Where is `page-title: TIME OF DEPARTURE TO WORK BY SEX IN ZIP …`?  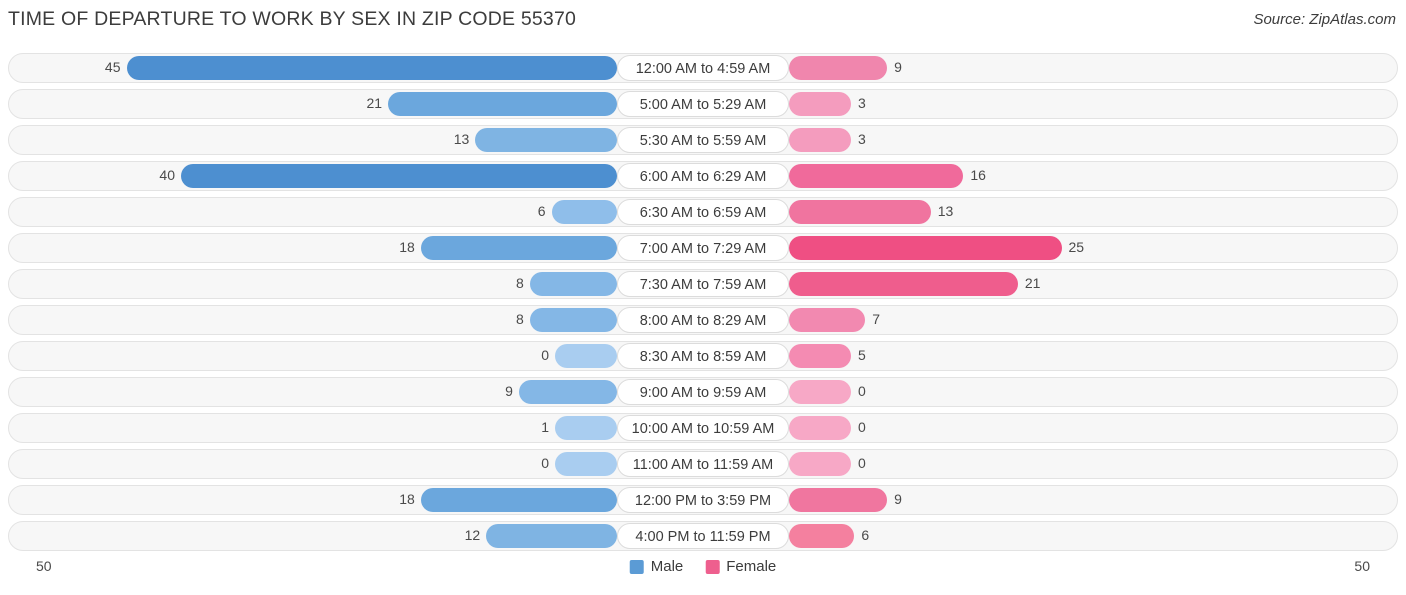 page-title: TIME OF DEPARTURE TO WORK BY SEX IN ZIP … is located at coordinates (292, 19).